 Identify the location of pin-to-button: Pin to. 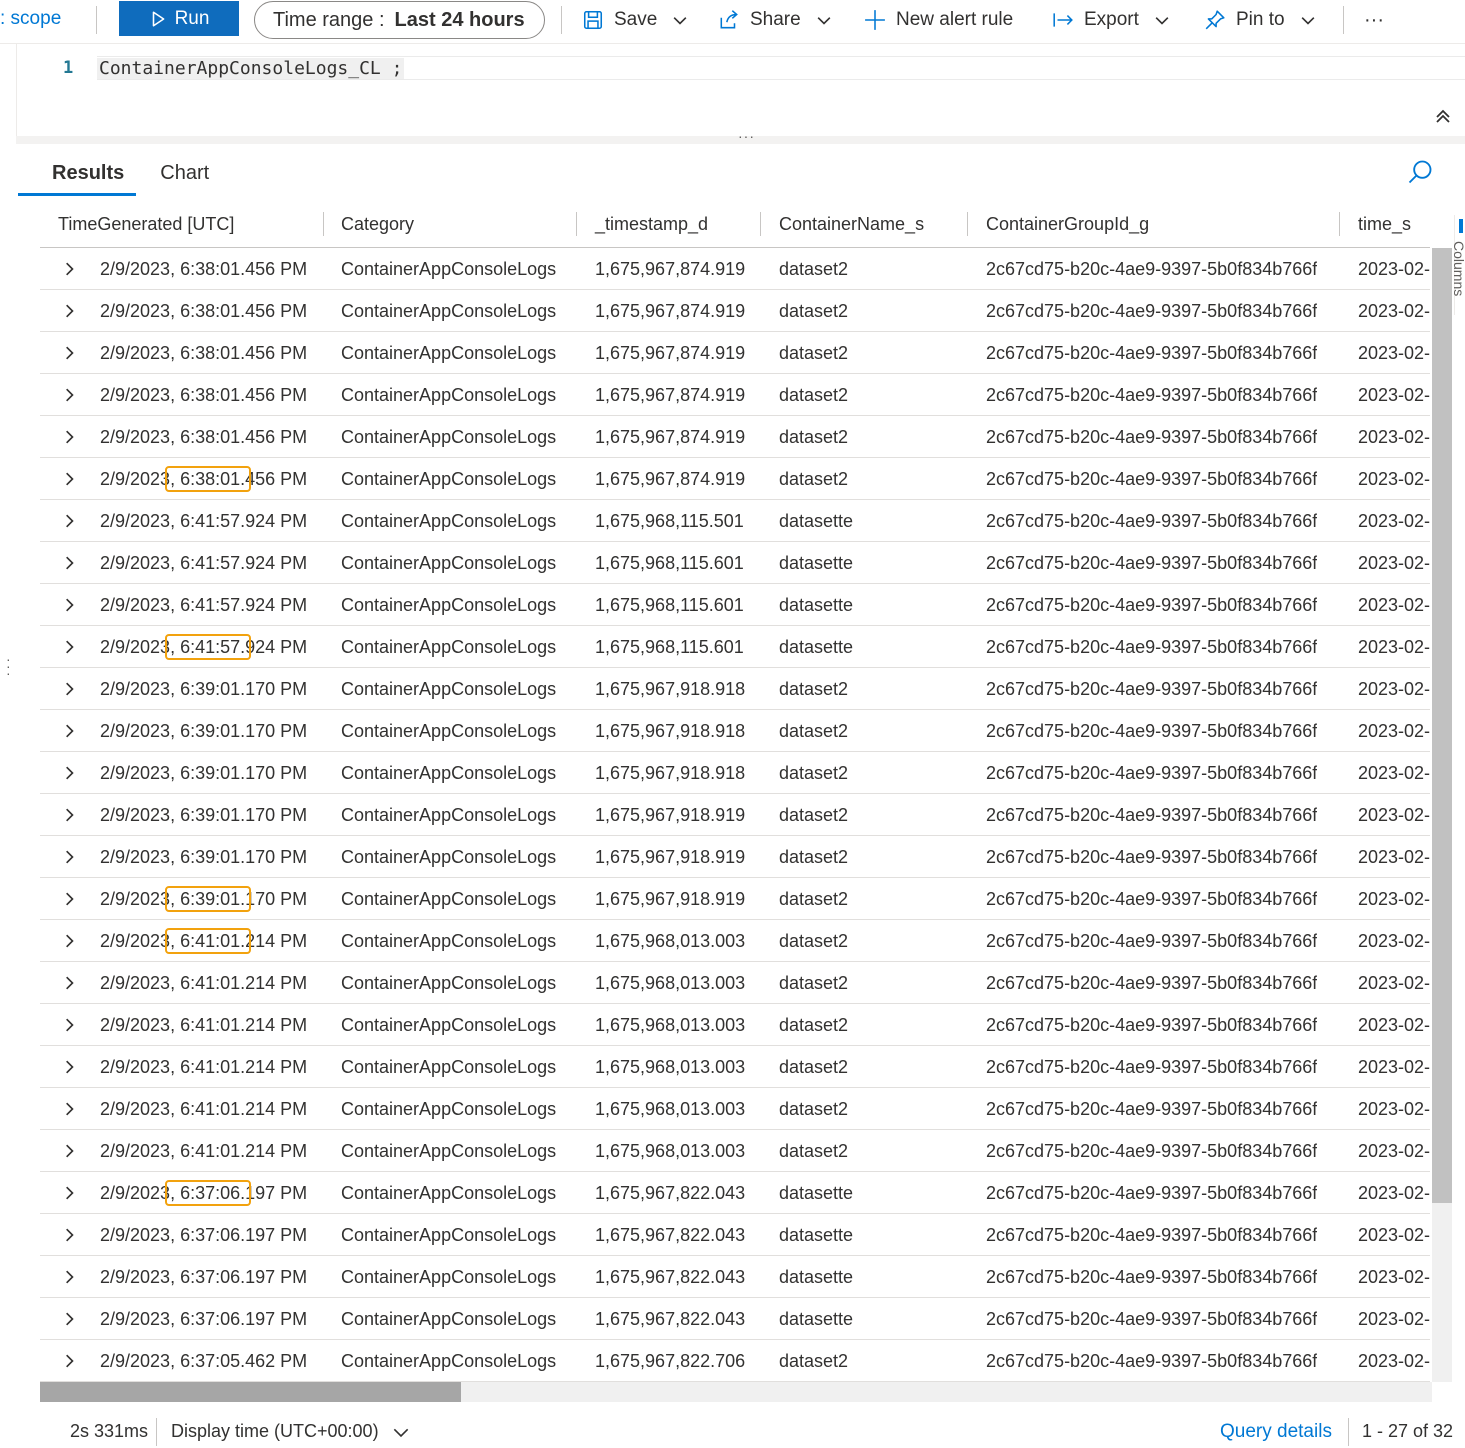
(1259, 20).